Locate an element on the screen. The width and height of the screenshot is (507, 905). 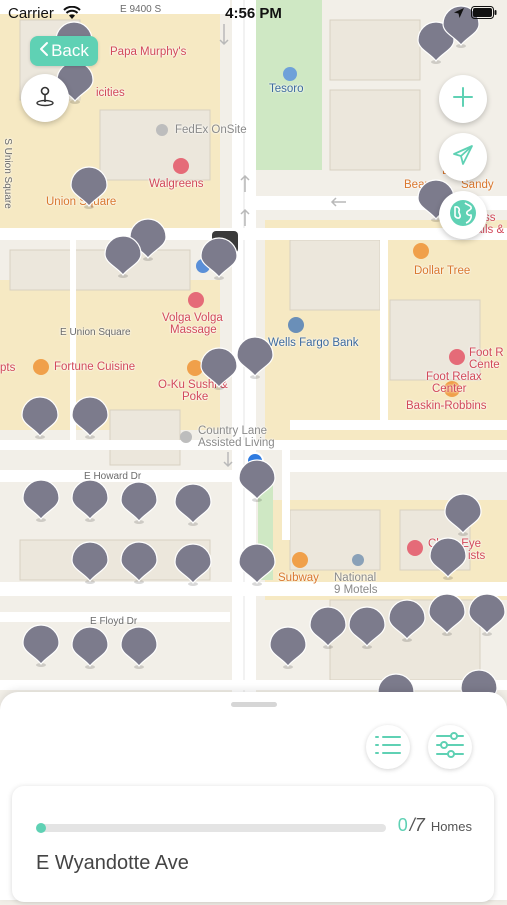
homes-total: /7 is located at coordinates (417, 825).